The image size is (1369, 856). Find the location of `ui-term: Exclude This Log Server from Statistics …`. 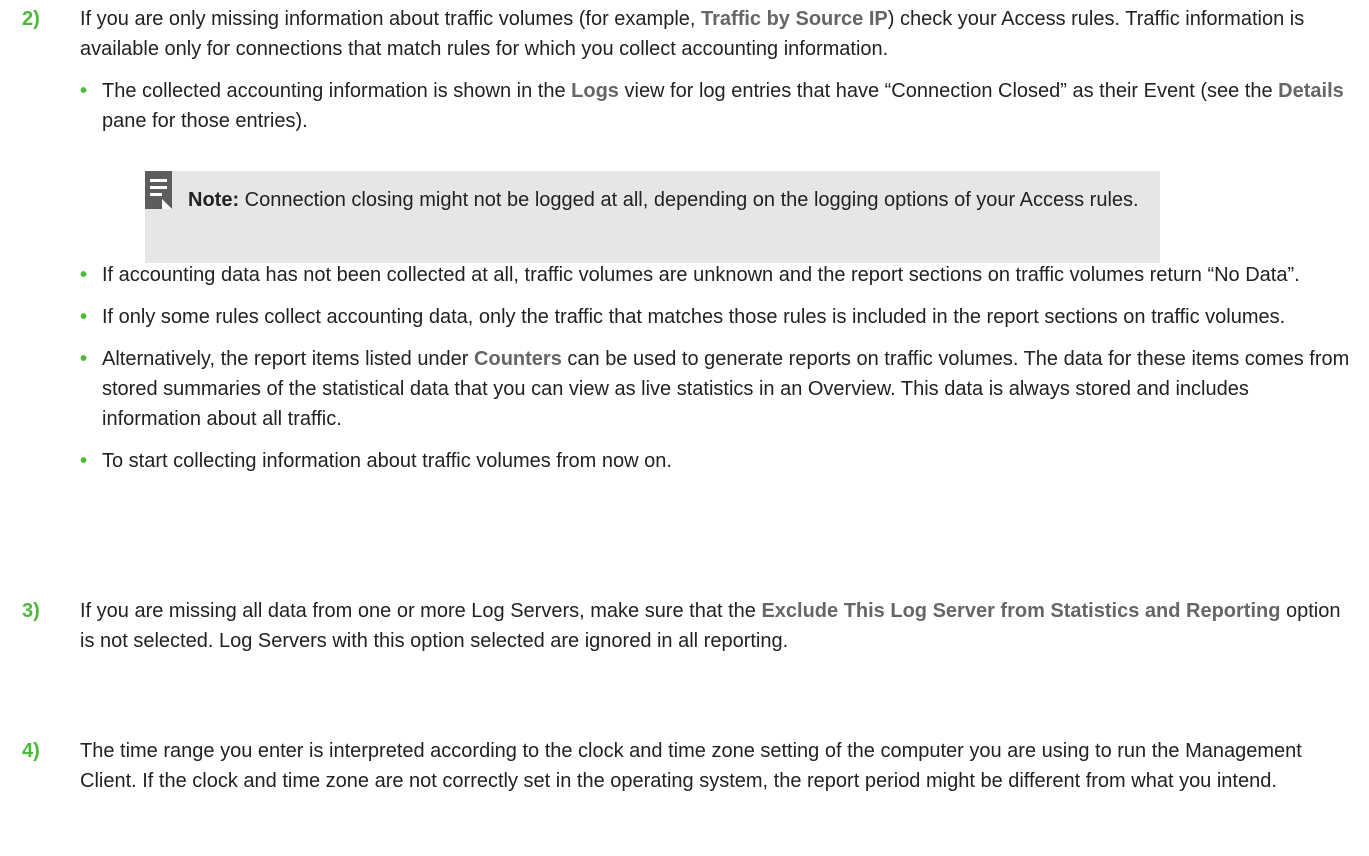

ui-term: Exclude This Log Server from Statistics … is located at coordinates (1021, 611).